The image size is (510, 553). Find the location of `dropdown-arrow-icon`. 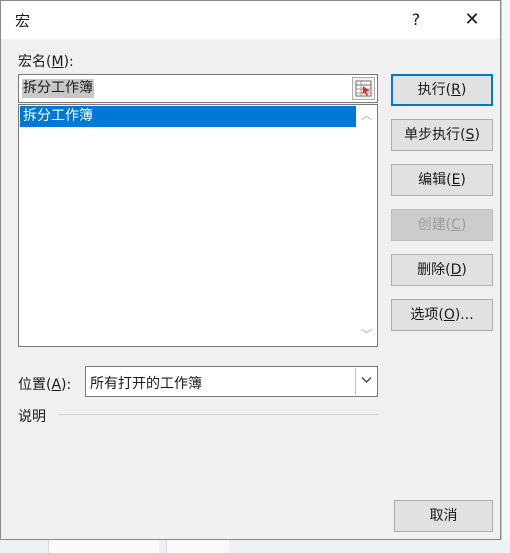

dropdown-arrow-icon is located at coordinates (366, 380).